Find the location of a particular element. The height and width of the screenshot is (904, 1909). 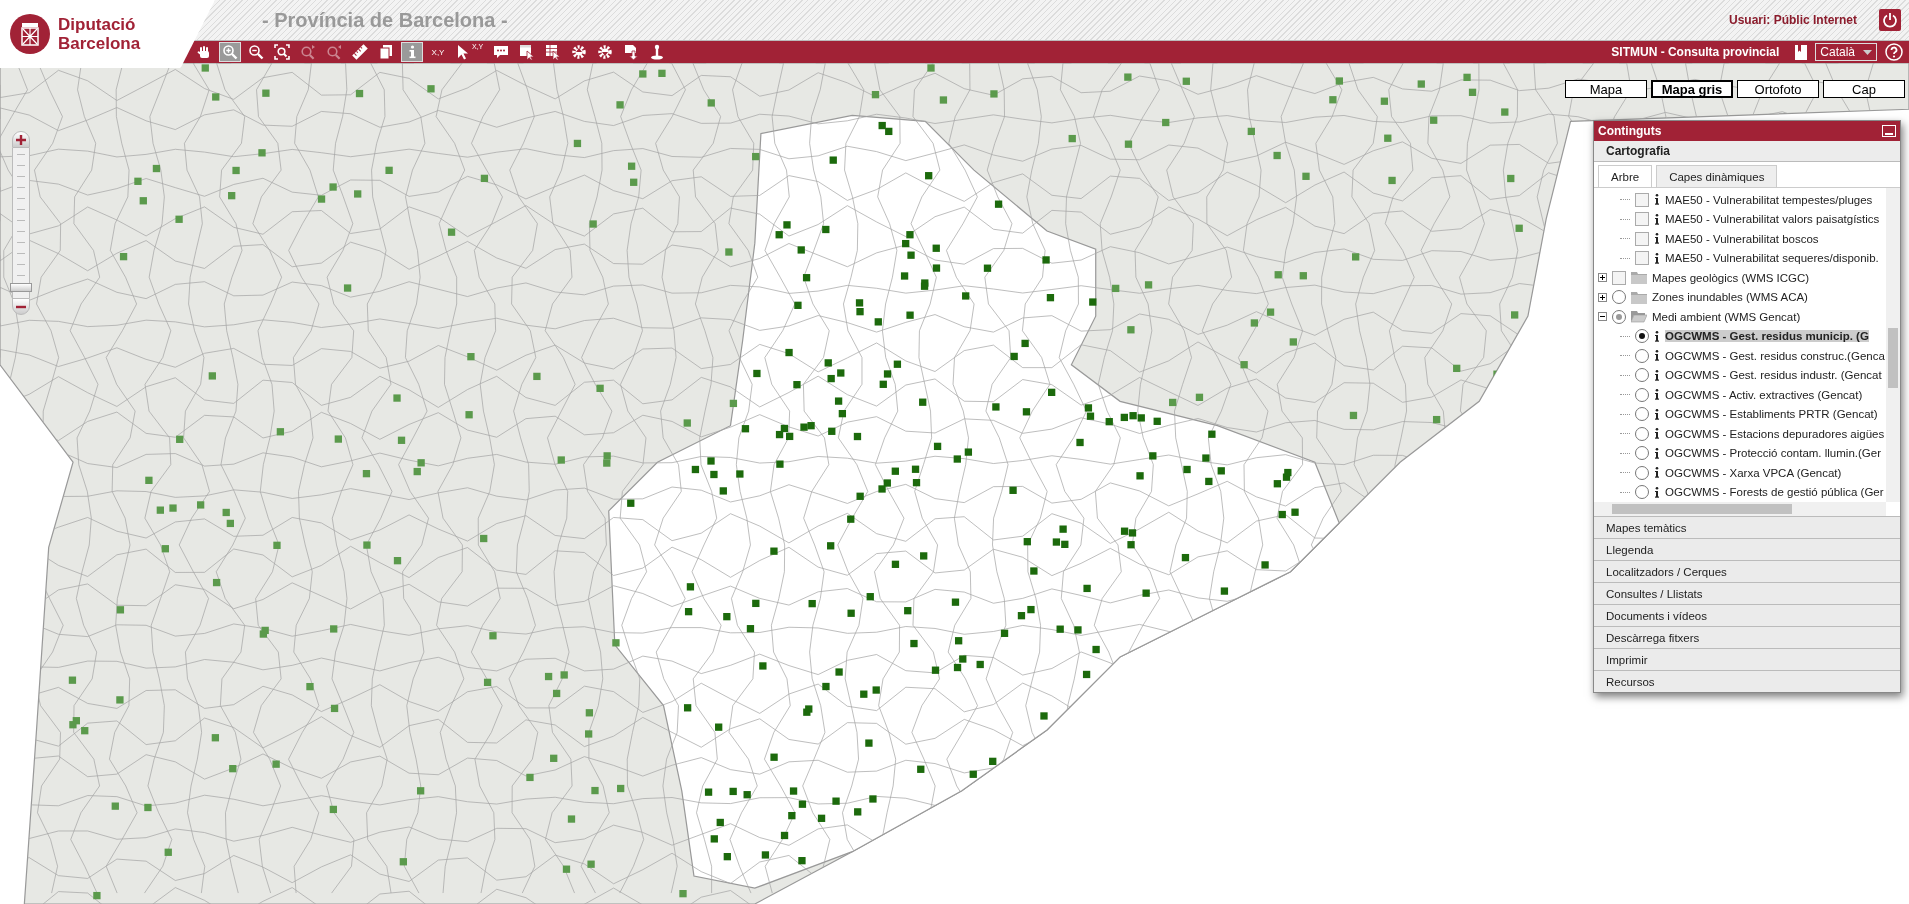

tab: Arbre is located at coordinates (1625, 176).